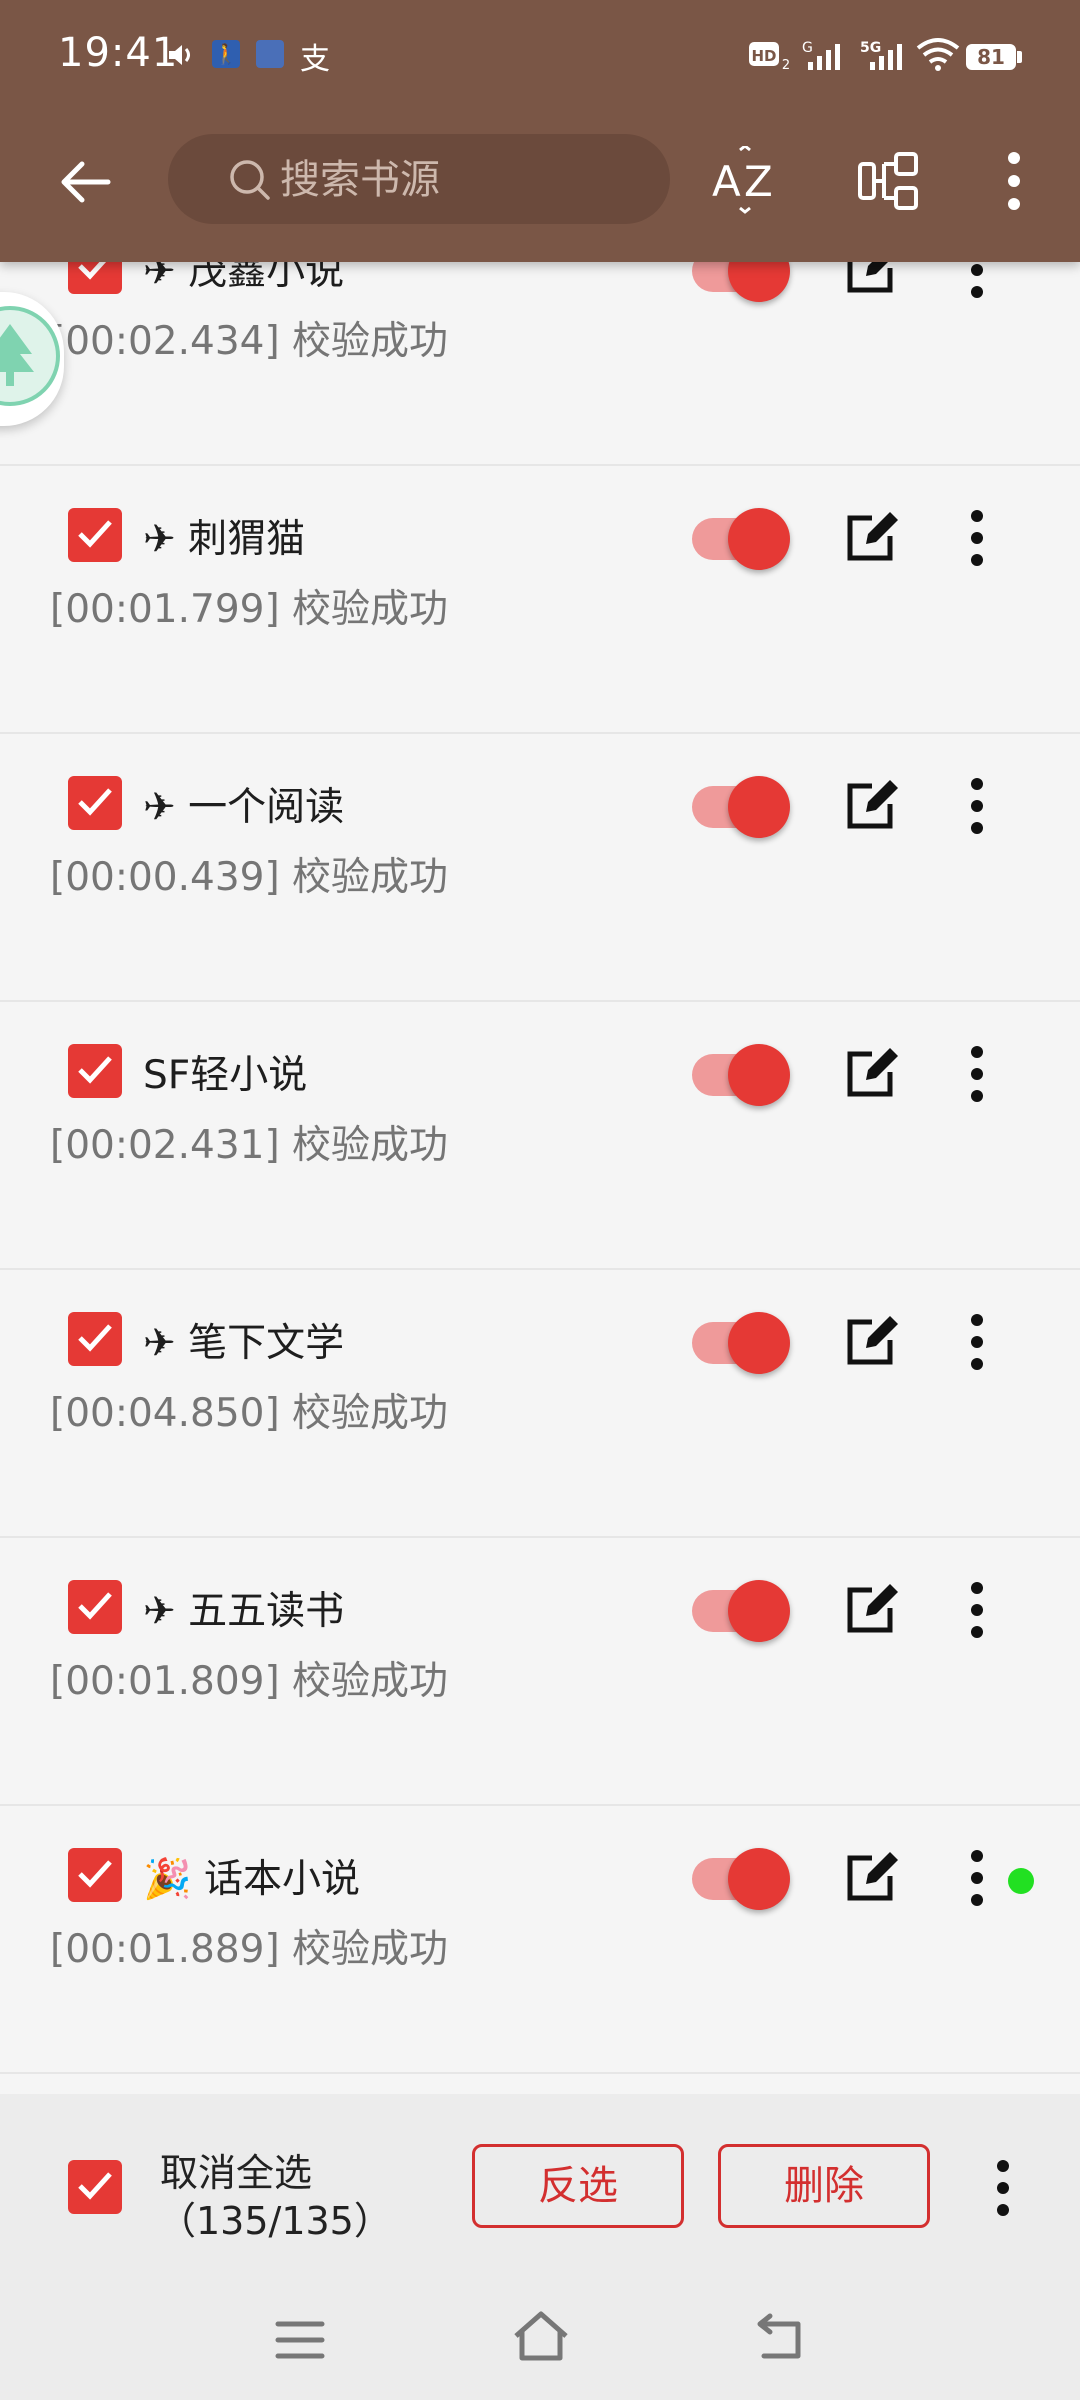 The height and width of the screenshot is (2400, 1080). What do you see at coordinates (763, 56) in the screenshot?
I see `svg-text: HD` at bounding box center [763, 56].